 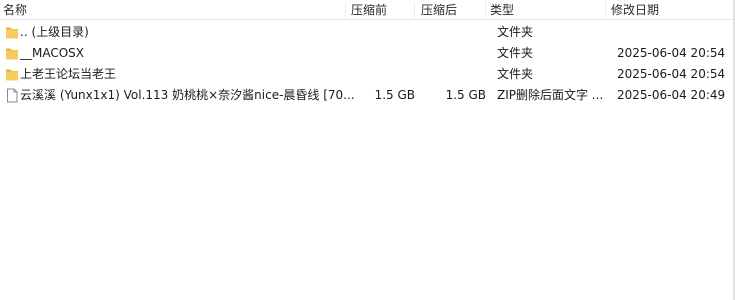 I want to click on file-modified: 2025-06-04 20:49, so click(x=671, y=95).